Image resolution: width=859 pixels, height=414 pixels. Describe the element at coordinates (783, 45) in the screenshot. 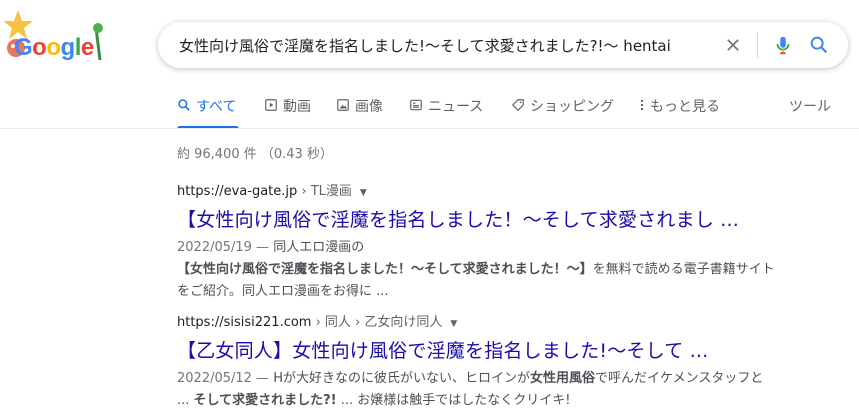

I see `microphone-icon` at that location.